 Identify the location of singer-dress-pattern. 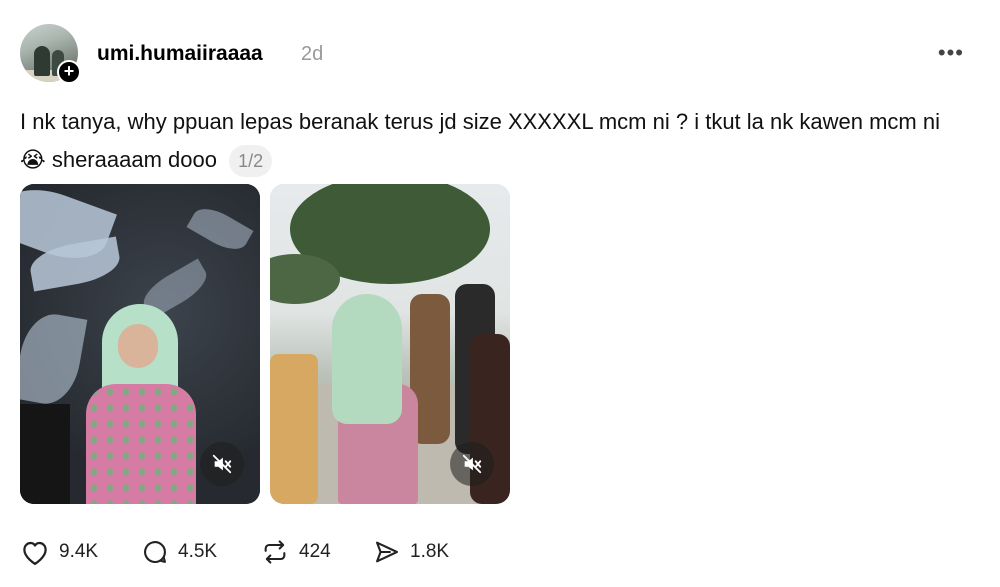
(141, 444).